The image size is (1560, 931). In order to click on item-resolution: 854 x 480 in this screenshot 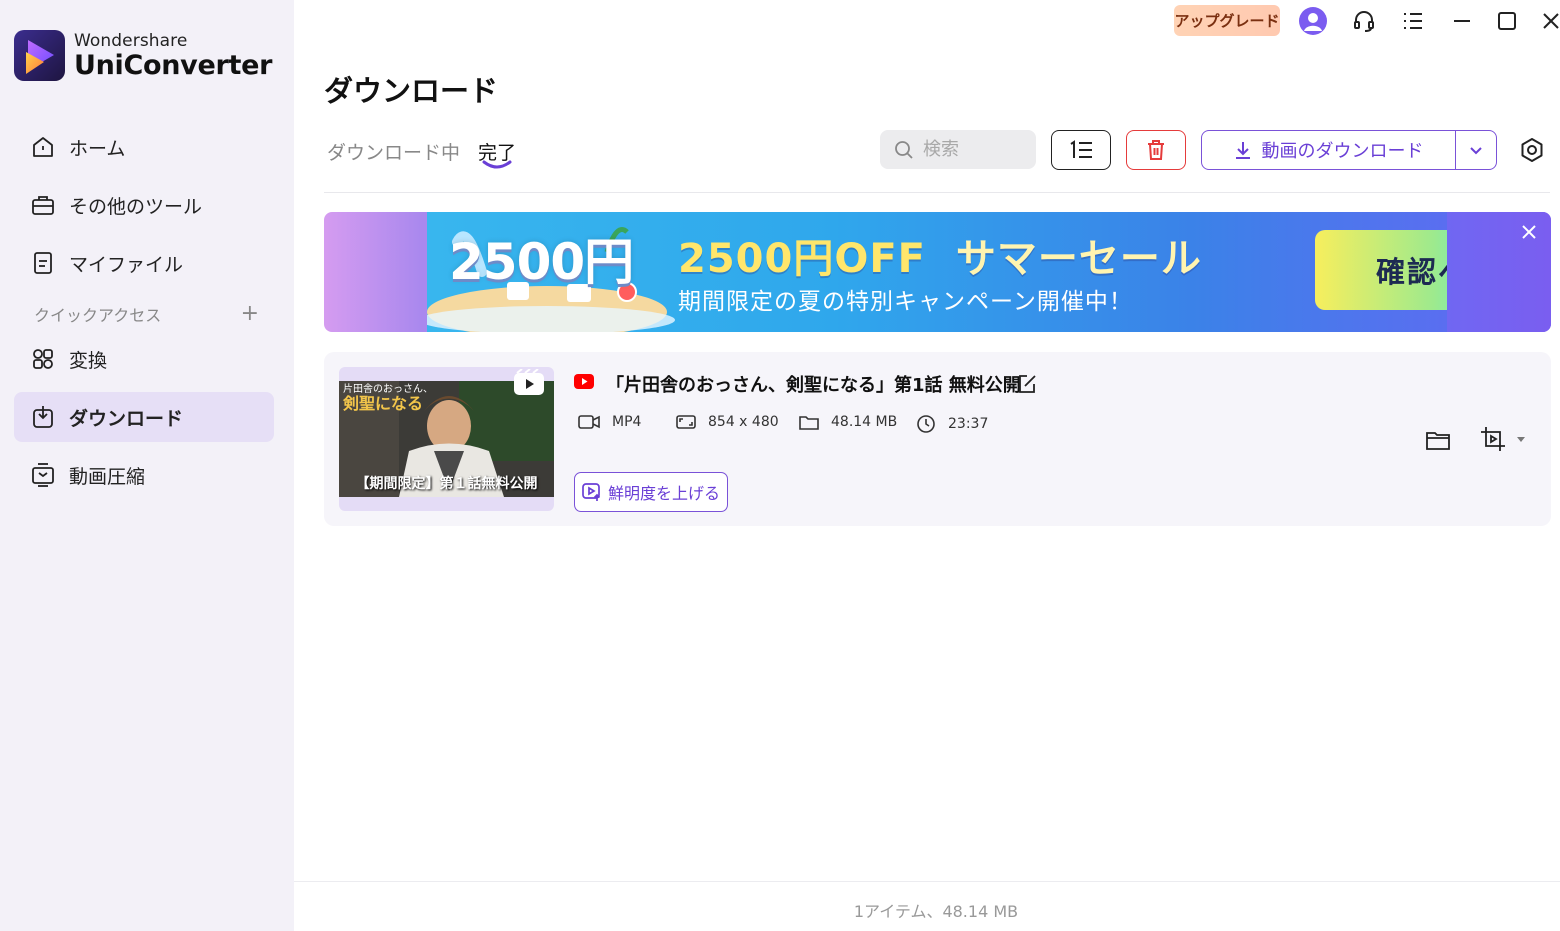, I will do `click(743, 422)`.